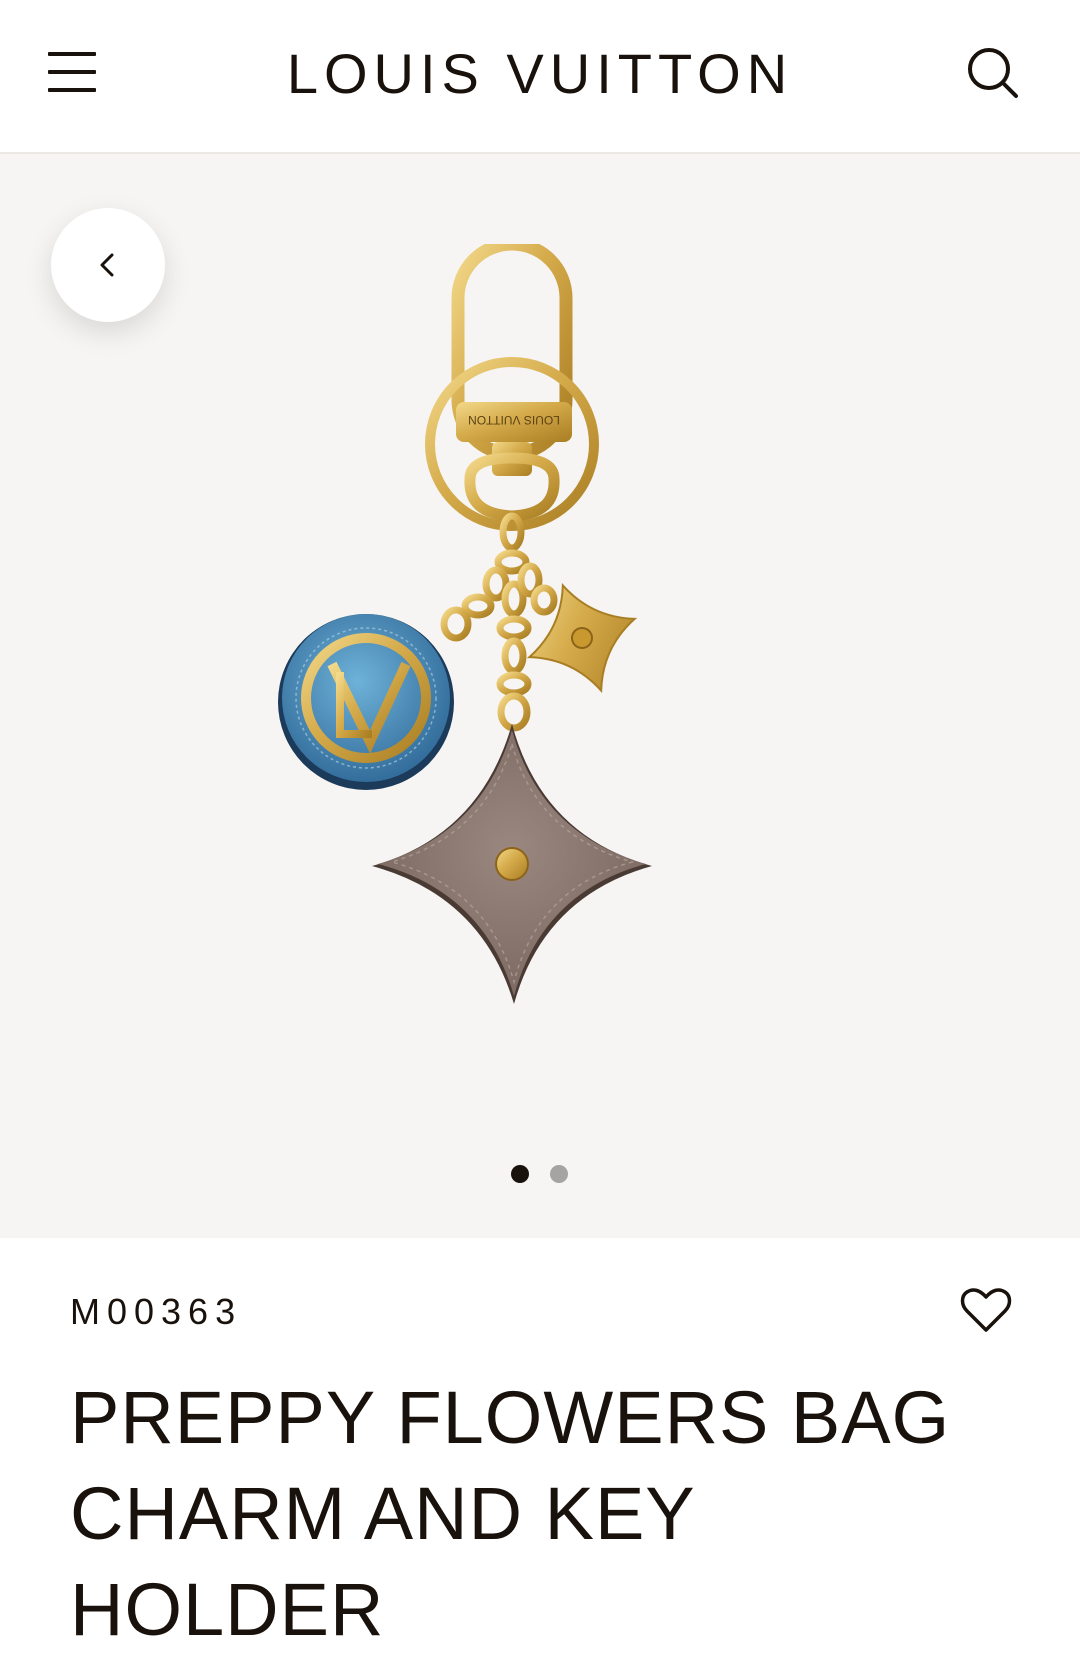 Image resolution: width=1080 pixels, height=1662 pixels. I want to click on product-sku: M00363, so click(156, 1311).